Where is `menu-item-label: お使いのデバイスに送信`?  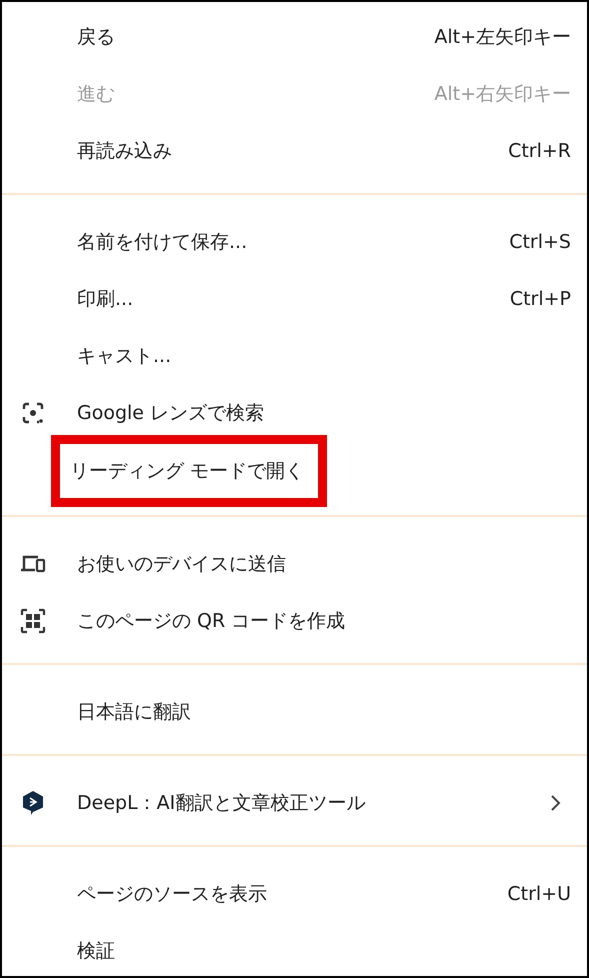
menu-item-label: お使いのデバイスに送信 is located at coordinates (182, 564).